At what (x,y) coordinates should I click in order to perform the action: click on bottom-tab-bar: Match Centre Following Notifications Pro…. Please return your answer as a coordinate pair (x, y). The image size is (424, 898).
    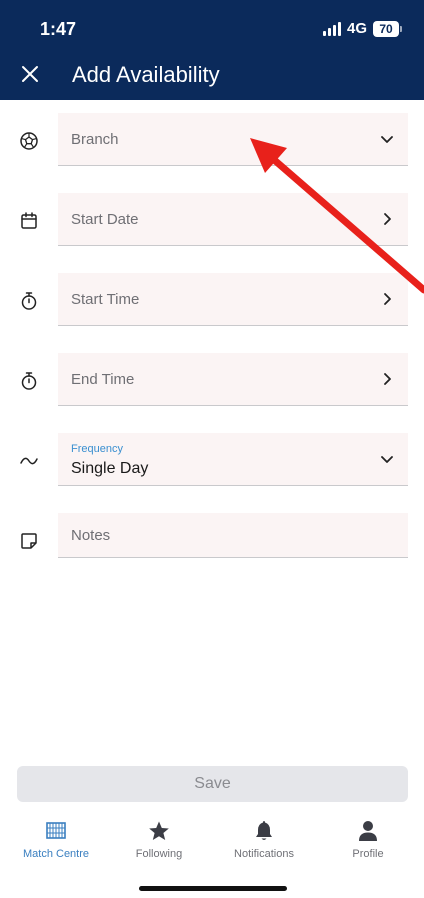
    Looking at the image, I should click on (212, 845).